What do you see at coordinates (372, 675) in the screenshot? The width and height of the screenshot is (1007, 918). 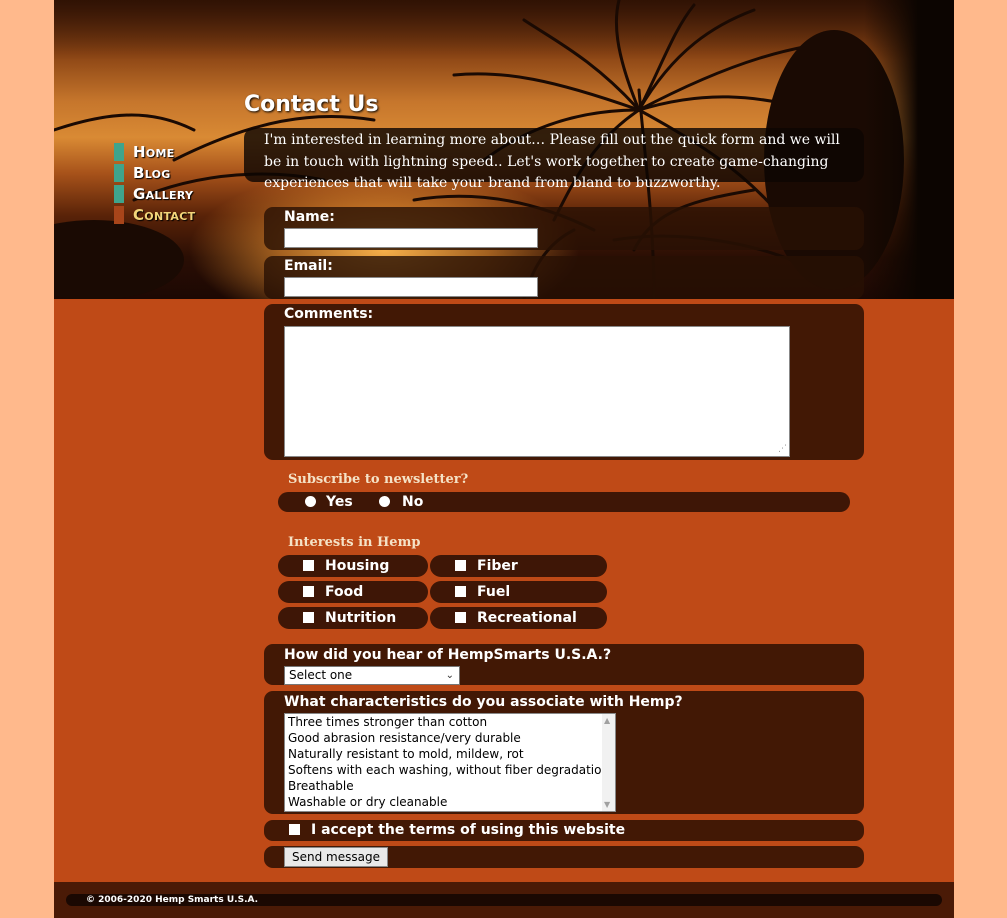 I see `hear-select: Select one ⌄` at bounding box center [372, 675].